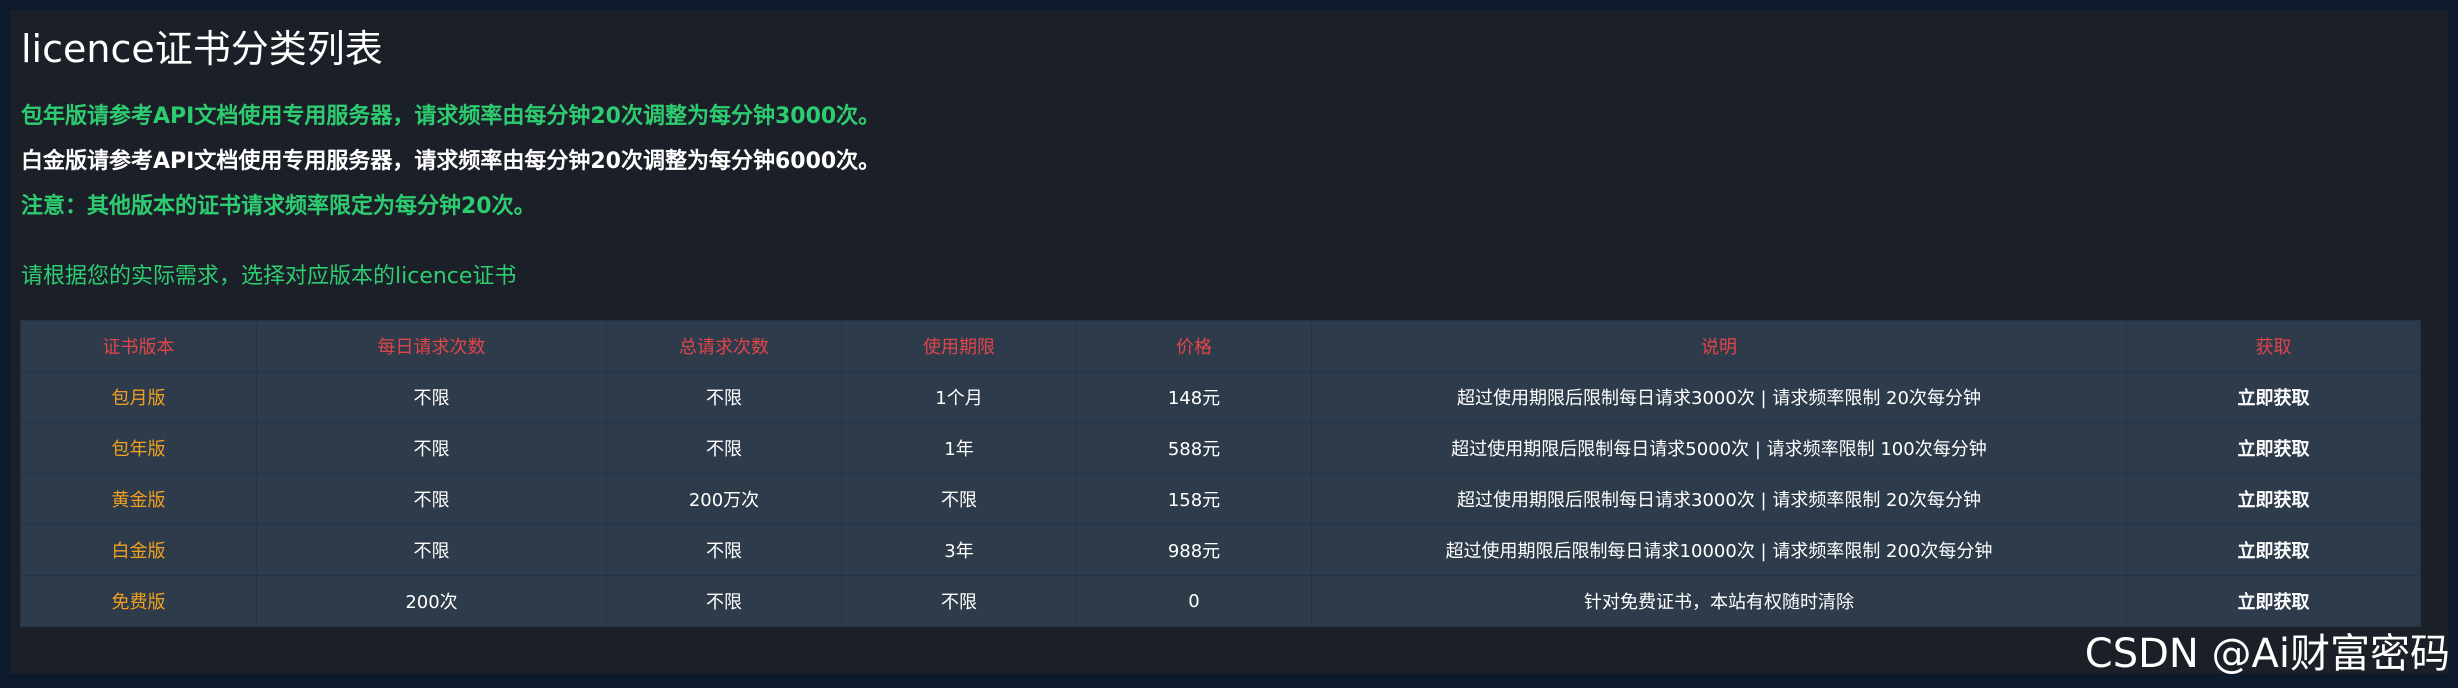  Describe the element at coordinates (1194, 499) in the screenshot. I see `cell-price: 158元` at that location.